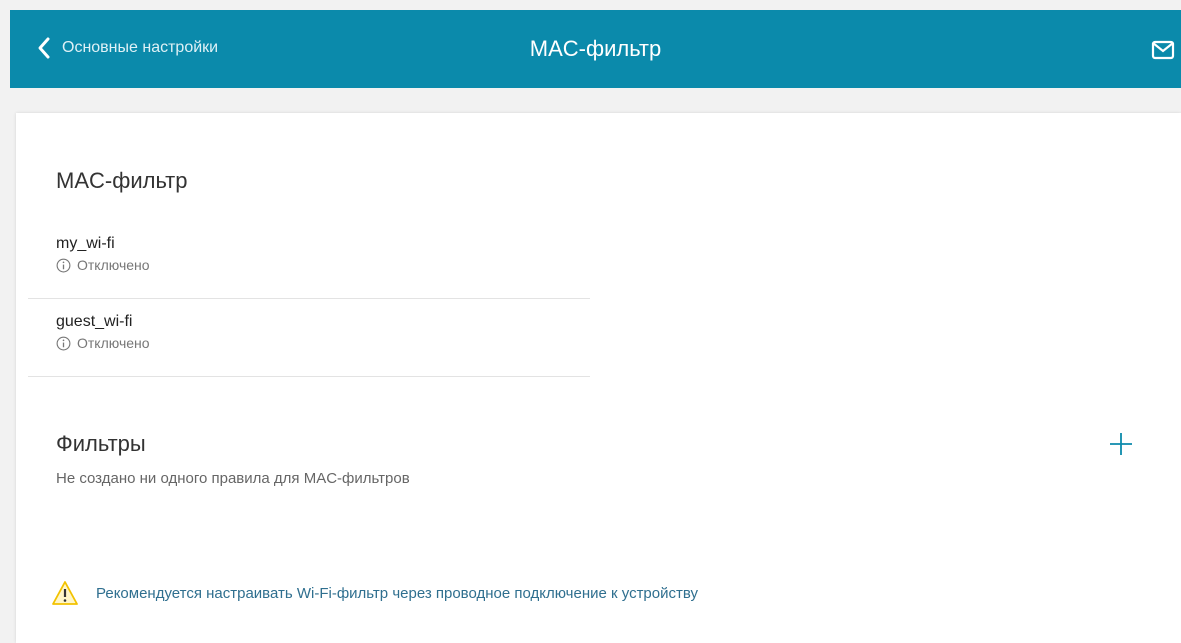  I want to click on top-bar: Основные настройки MAC-фильтр, so click(595, 49).